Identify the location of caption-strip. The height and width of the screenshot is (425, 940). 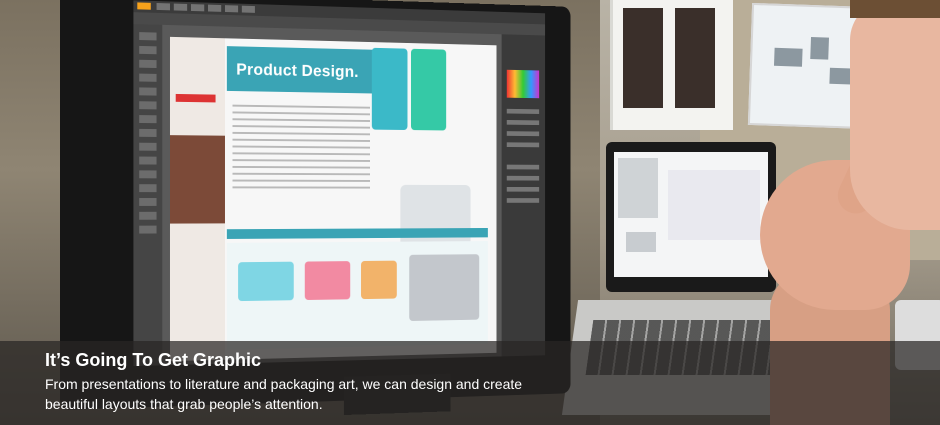
(357, 233).